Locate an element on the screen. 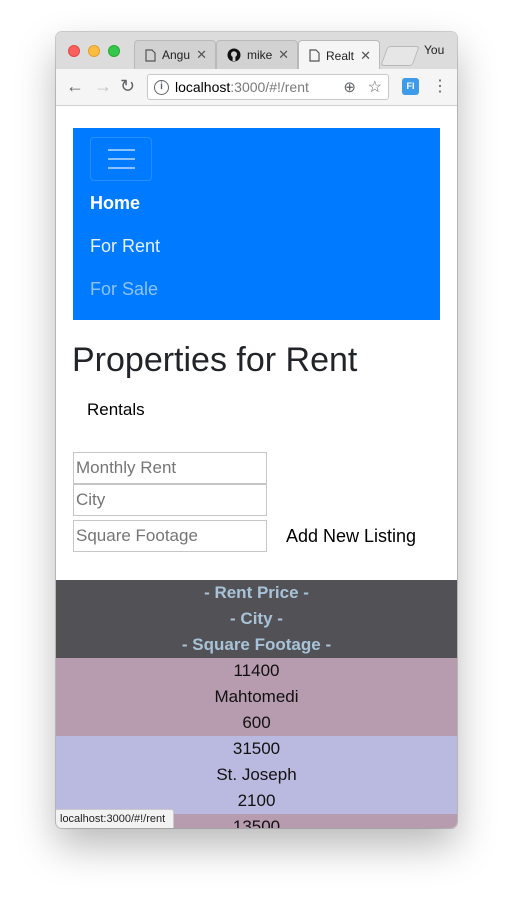 The width and height of the screenshot is (512, 908). city-cell: Mahtomedi is located at coordinates (256, 696).